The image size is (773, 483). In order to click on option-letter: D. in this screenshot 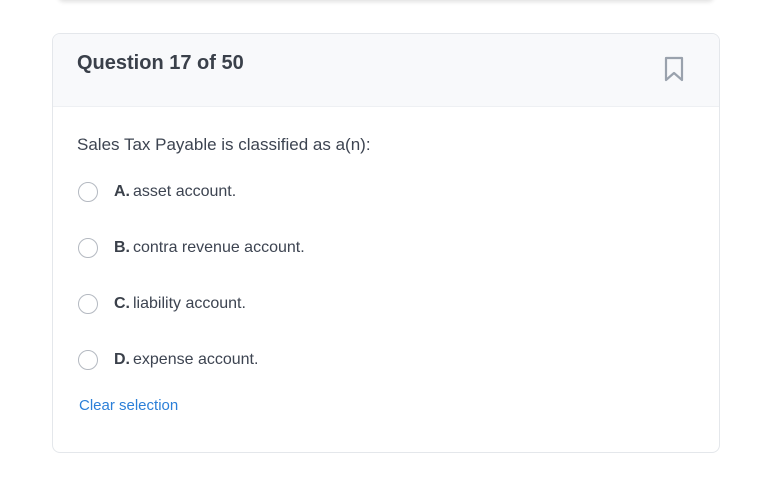, I will do `click(122, 359)`.